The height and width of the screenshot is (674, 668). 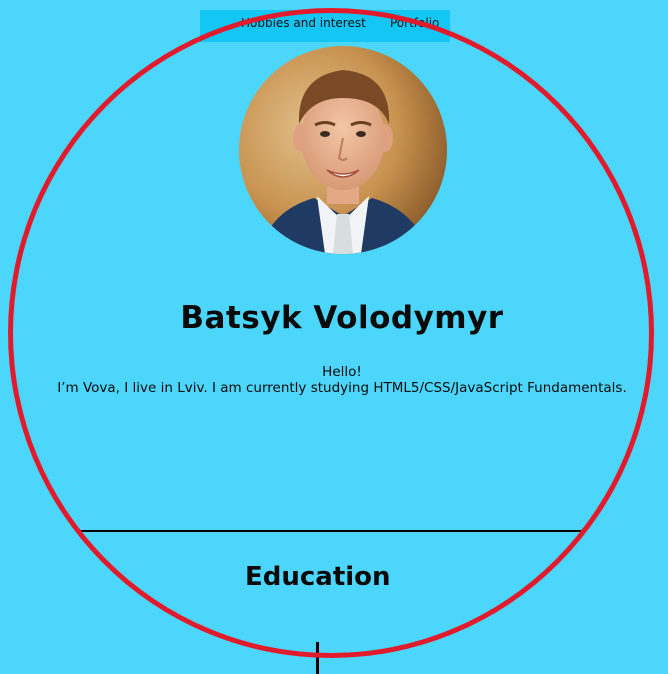 What do you see at coordinates (303, 23) in the screenshot?
I see `nav-link-hobbies: Hobbies and interest` at bounding box center [303, 23].